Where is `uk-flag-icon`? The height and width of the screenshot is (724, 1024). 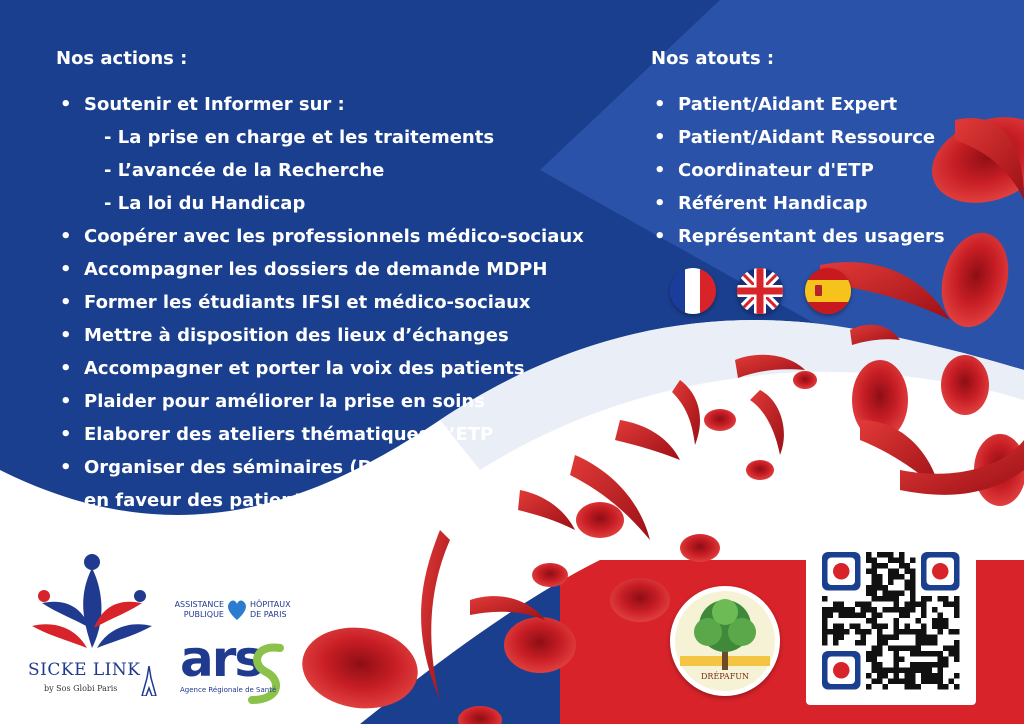
uk-flag-icon is located at coordinates (760, 291).